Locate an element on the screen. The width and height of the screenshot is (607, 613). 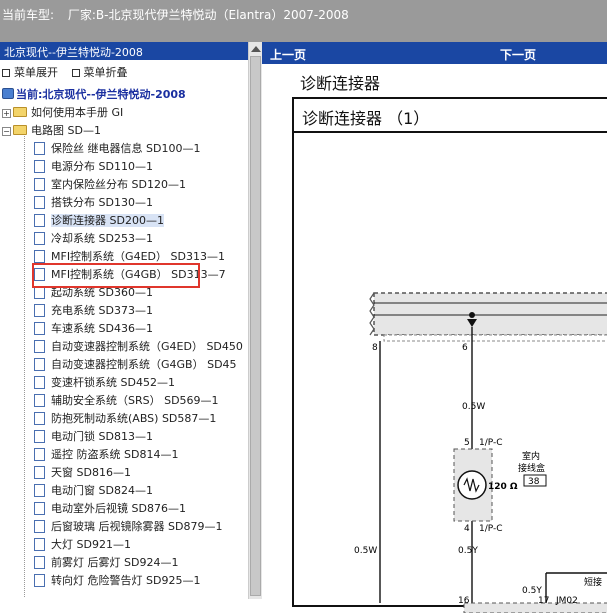
tree-item: 天窗 SD816—1 is located at coordinates (124, 473).